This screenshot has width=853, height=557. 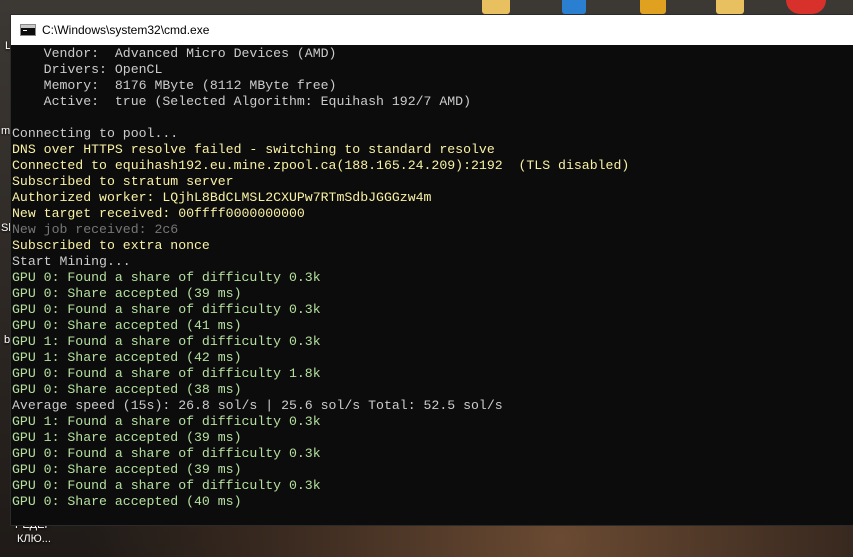 What do you see at coordinates (5, 131) in the screenshot?
I see `desktop-label: m` at bounding box center [5, 131].